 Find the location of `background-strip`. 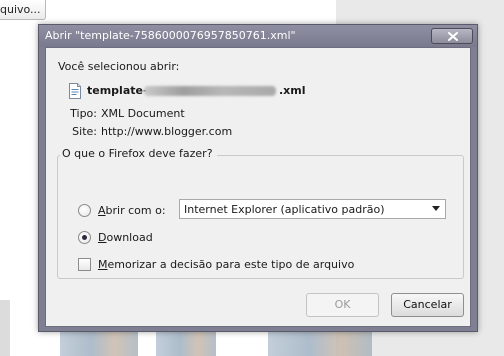

background-strip is located at coordinates (5, 328).